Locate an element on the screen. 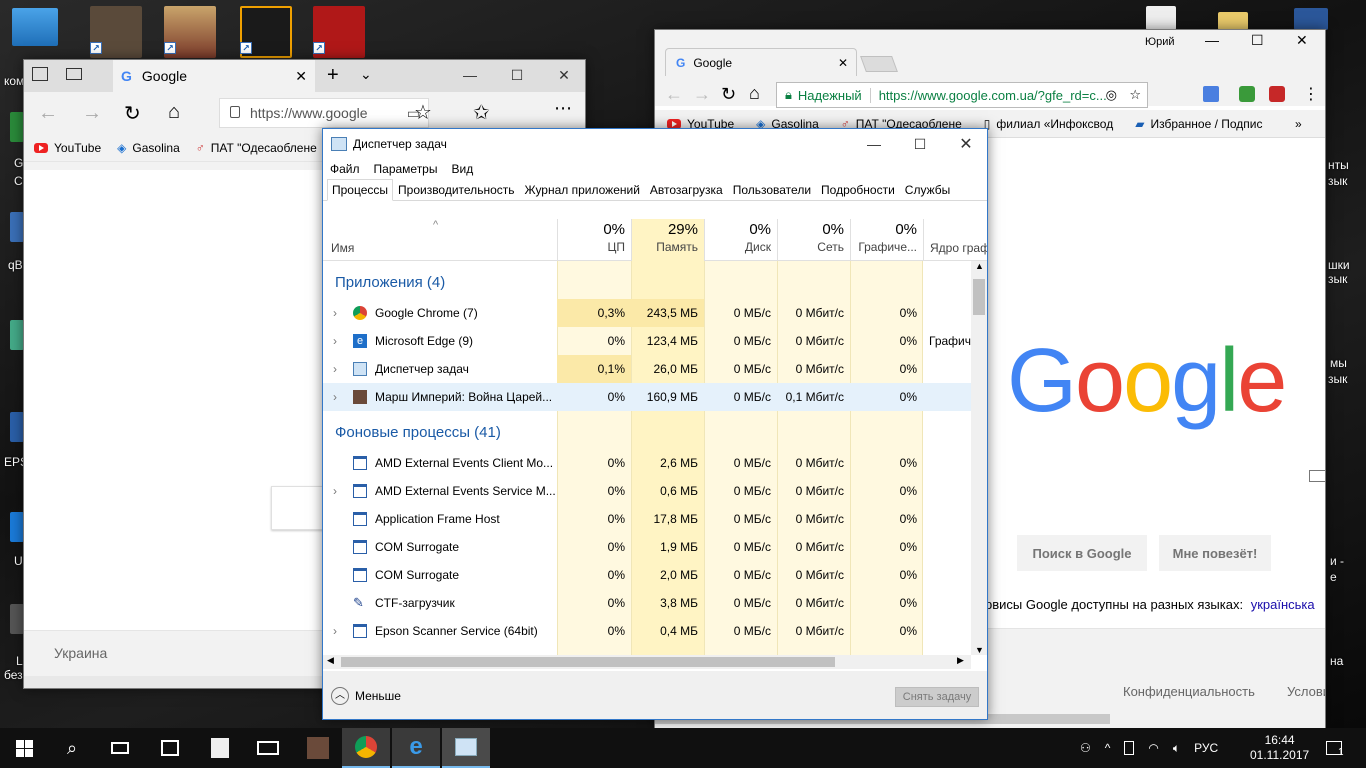 The image size is (1366, 768). task-view-button is located at coordinates (120, 748).